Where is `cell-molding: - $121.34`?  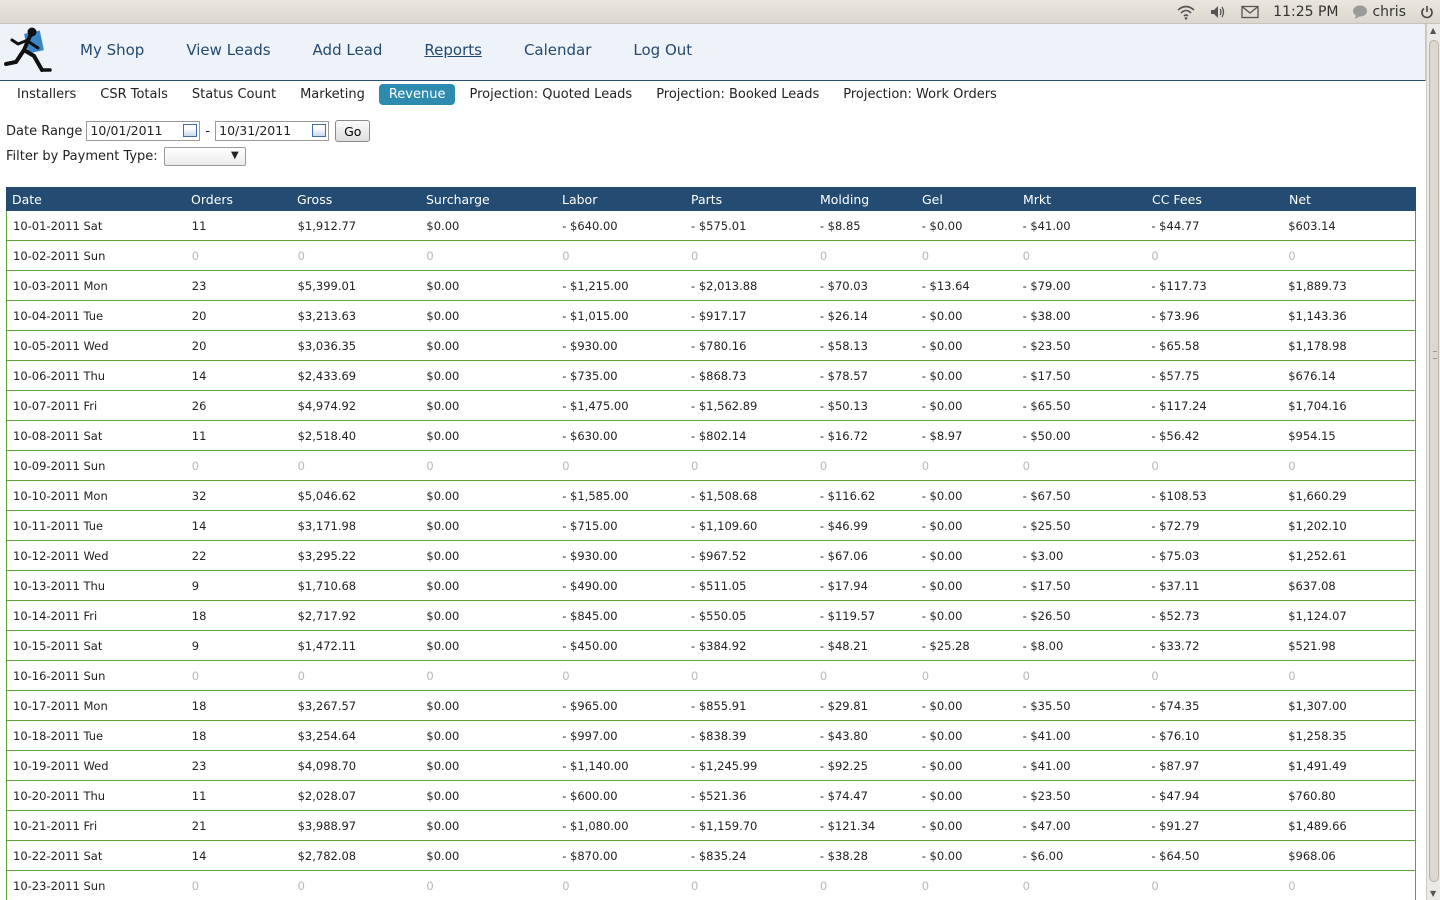 cell-molding: - $121.34 is located at coordinates (847, 825).